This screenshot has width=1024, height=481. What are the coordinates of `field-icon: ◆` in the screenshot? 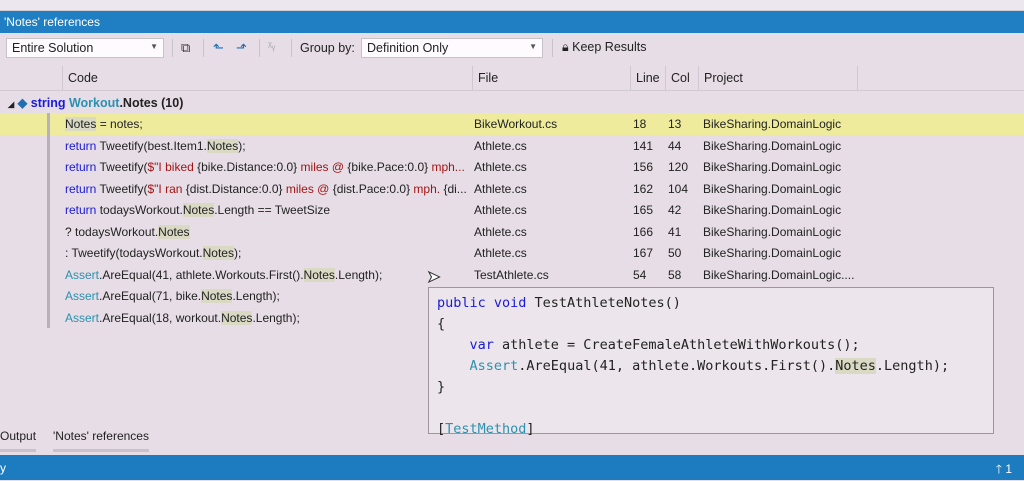 It's located at (22, 103).